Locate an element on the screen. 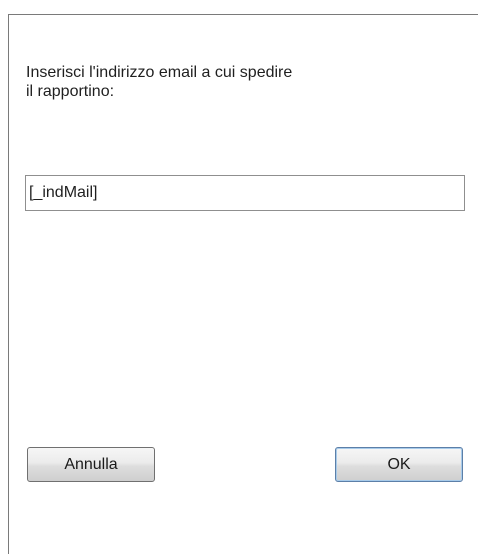 The image size is (478, 554). ok-button: OK is located at coordinates (399, 464).